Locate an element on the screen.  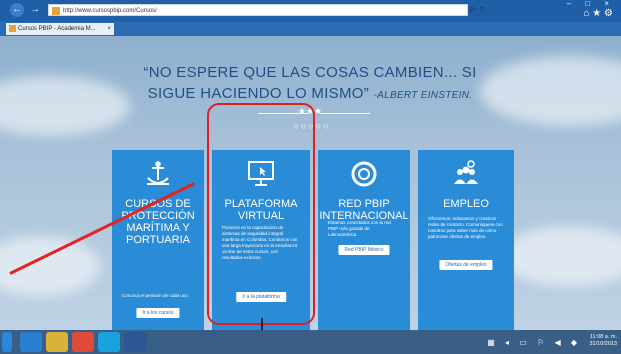
clock-time: 11:08 a. m. is located at coordinates (603, 337).